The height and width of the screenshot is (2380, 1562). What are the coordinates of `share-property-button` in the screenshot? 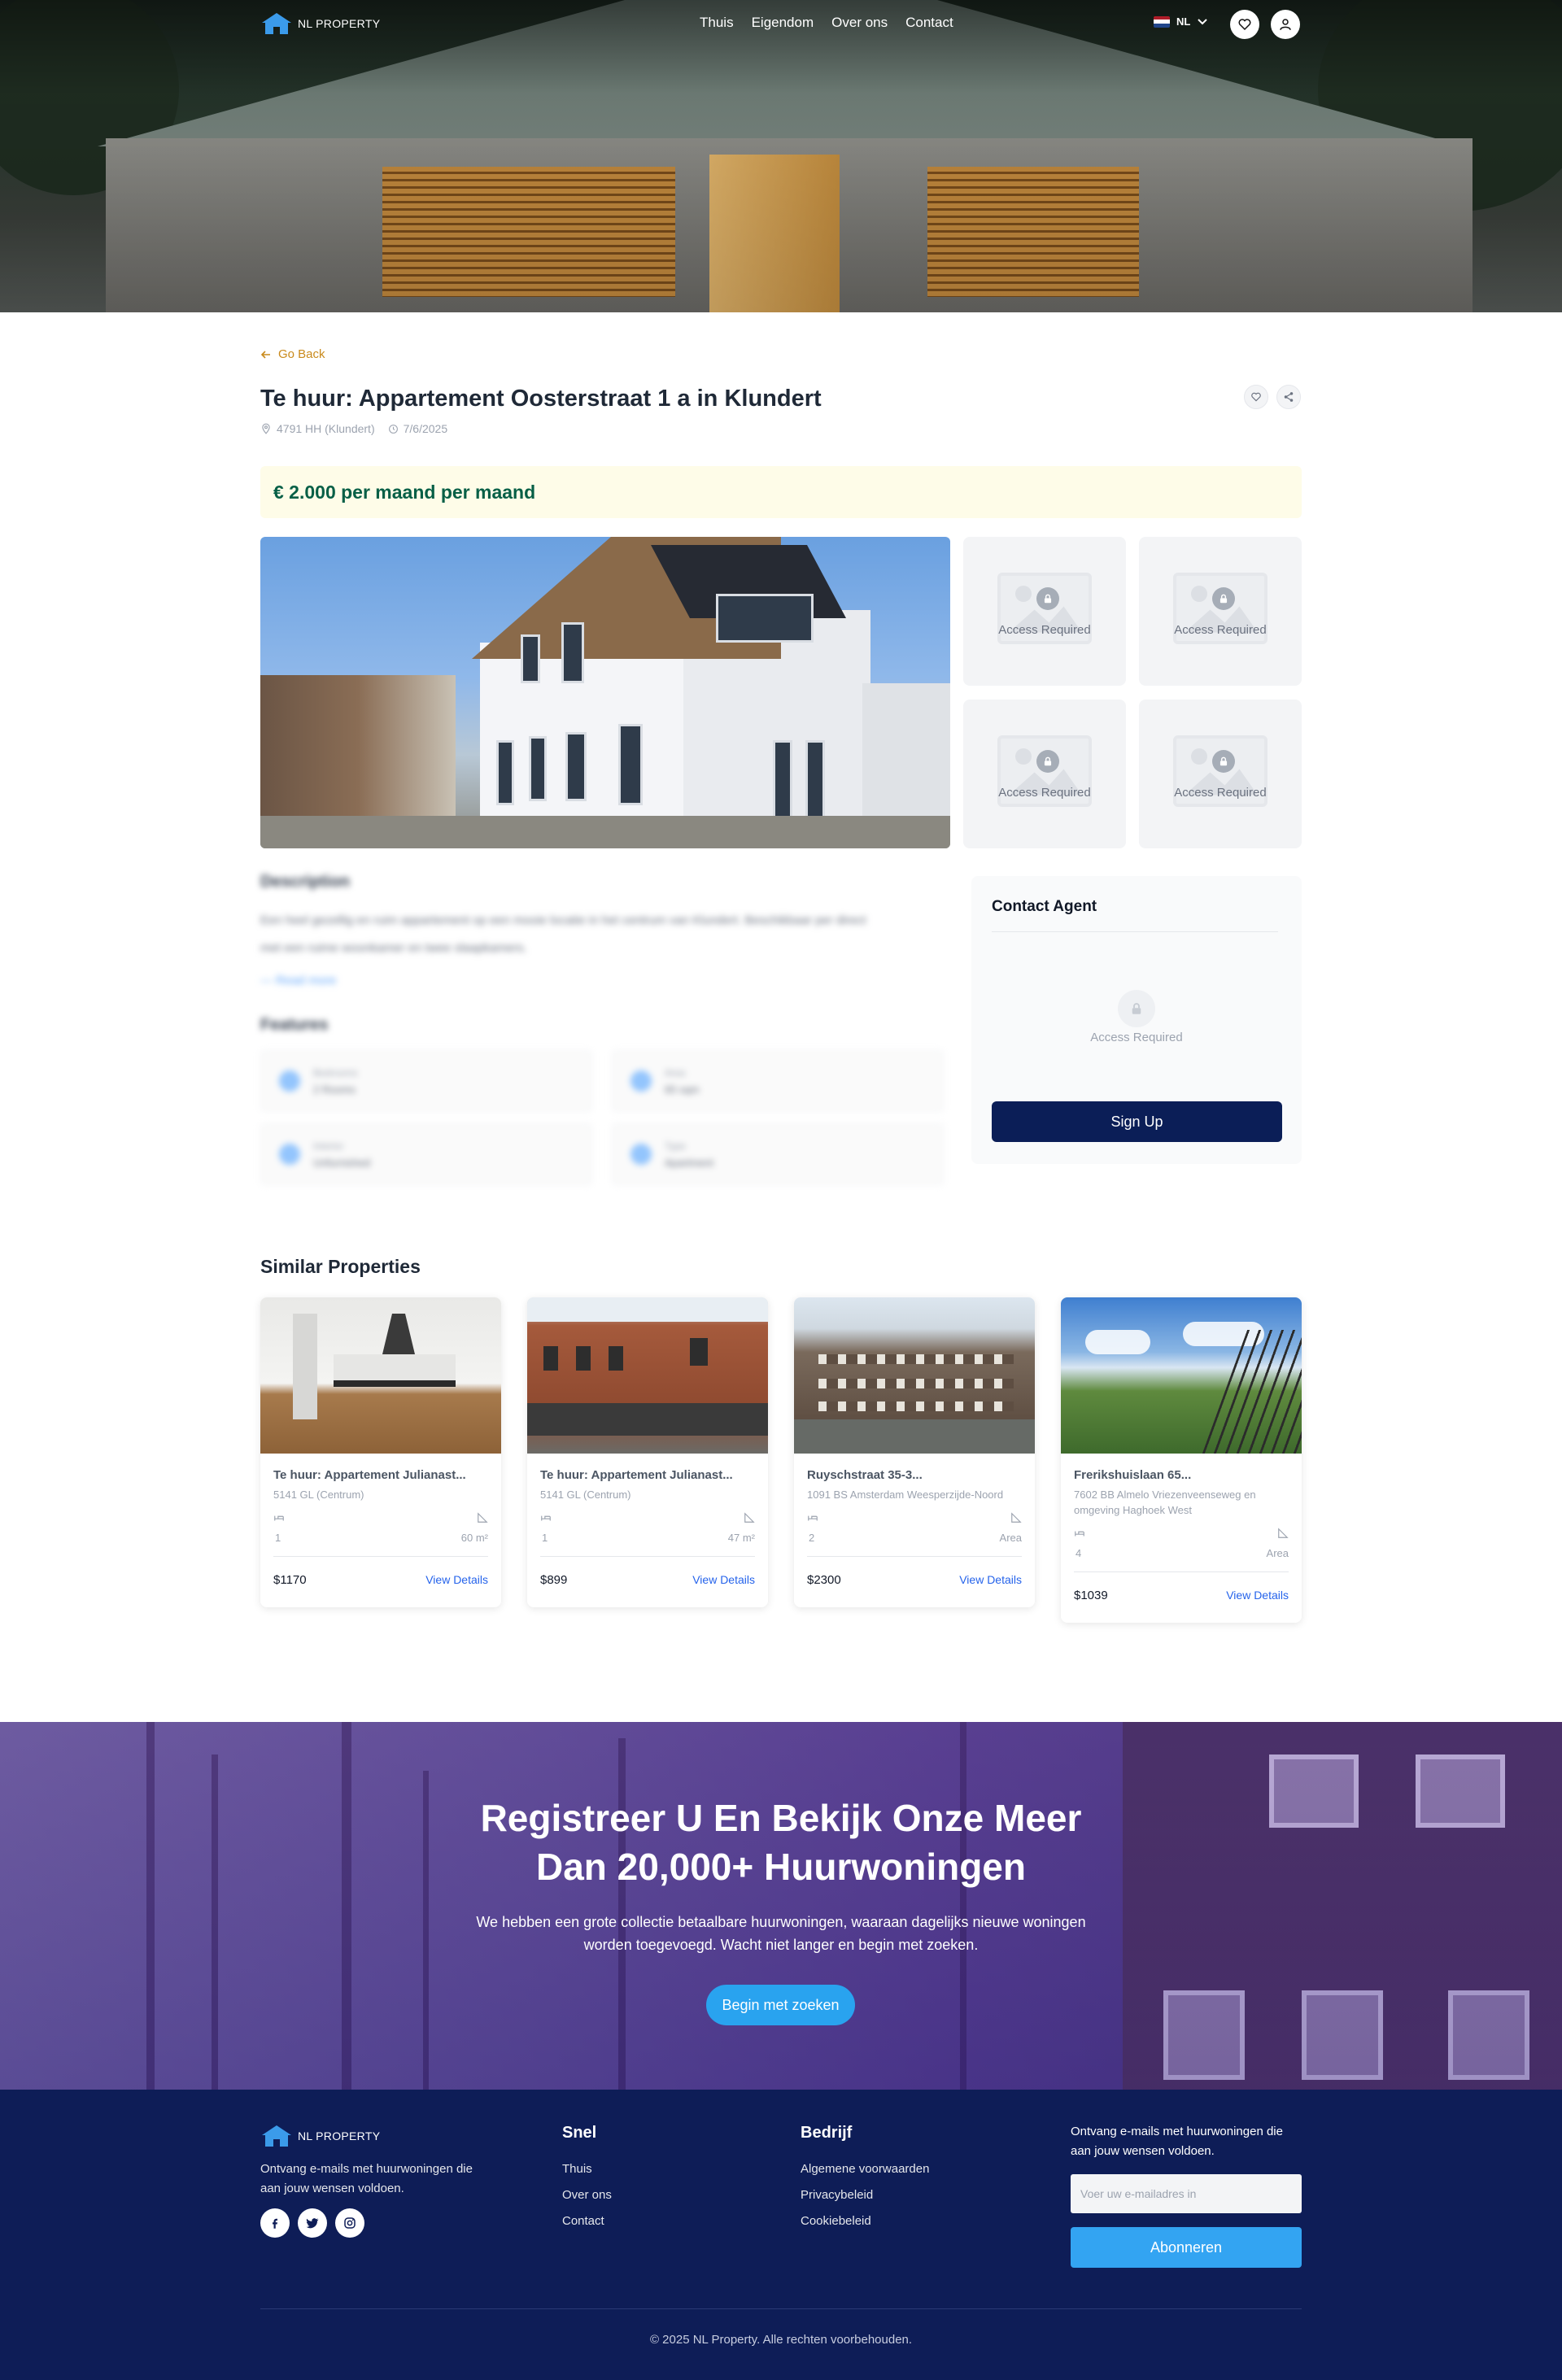 It's located at (1288, 397).